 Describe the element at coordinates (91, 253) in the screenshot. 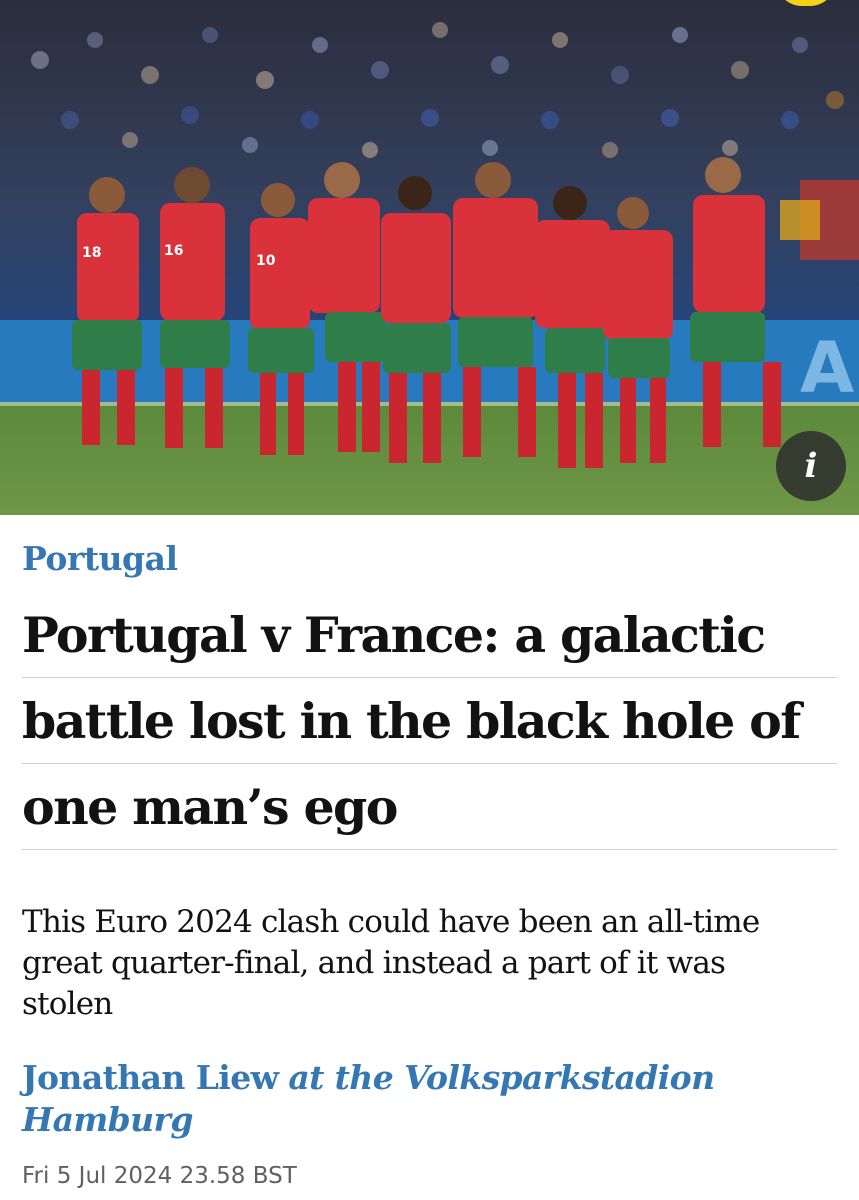

I see `svg-text: 18` at that location.